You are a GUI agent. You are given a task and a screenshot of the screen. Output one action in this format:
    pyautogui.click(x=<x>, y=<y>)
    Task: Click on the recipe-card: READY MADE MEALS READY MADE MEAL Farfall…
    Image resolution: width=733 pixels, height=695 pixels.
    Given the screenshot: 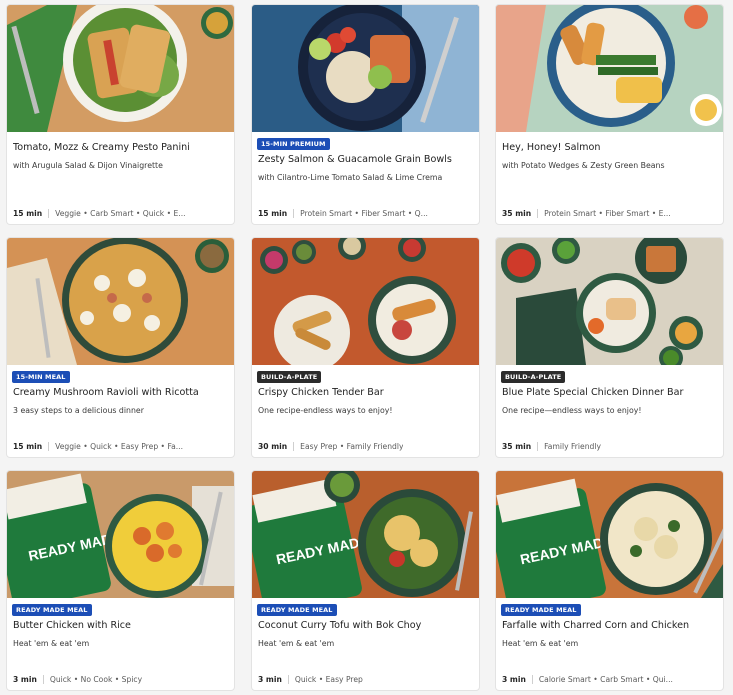 What is the action you would take?
    pyautogui.click(x=609, y=580)
    